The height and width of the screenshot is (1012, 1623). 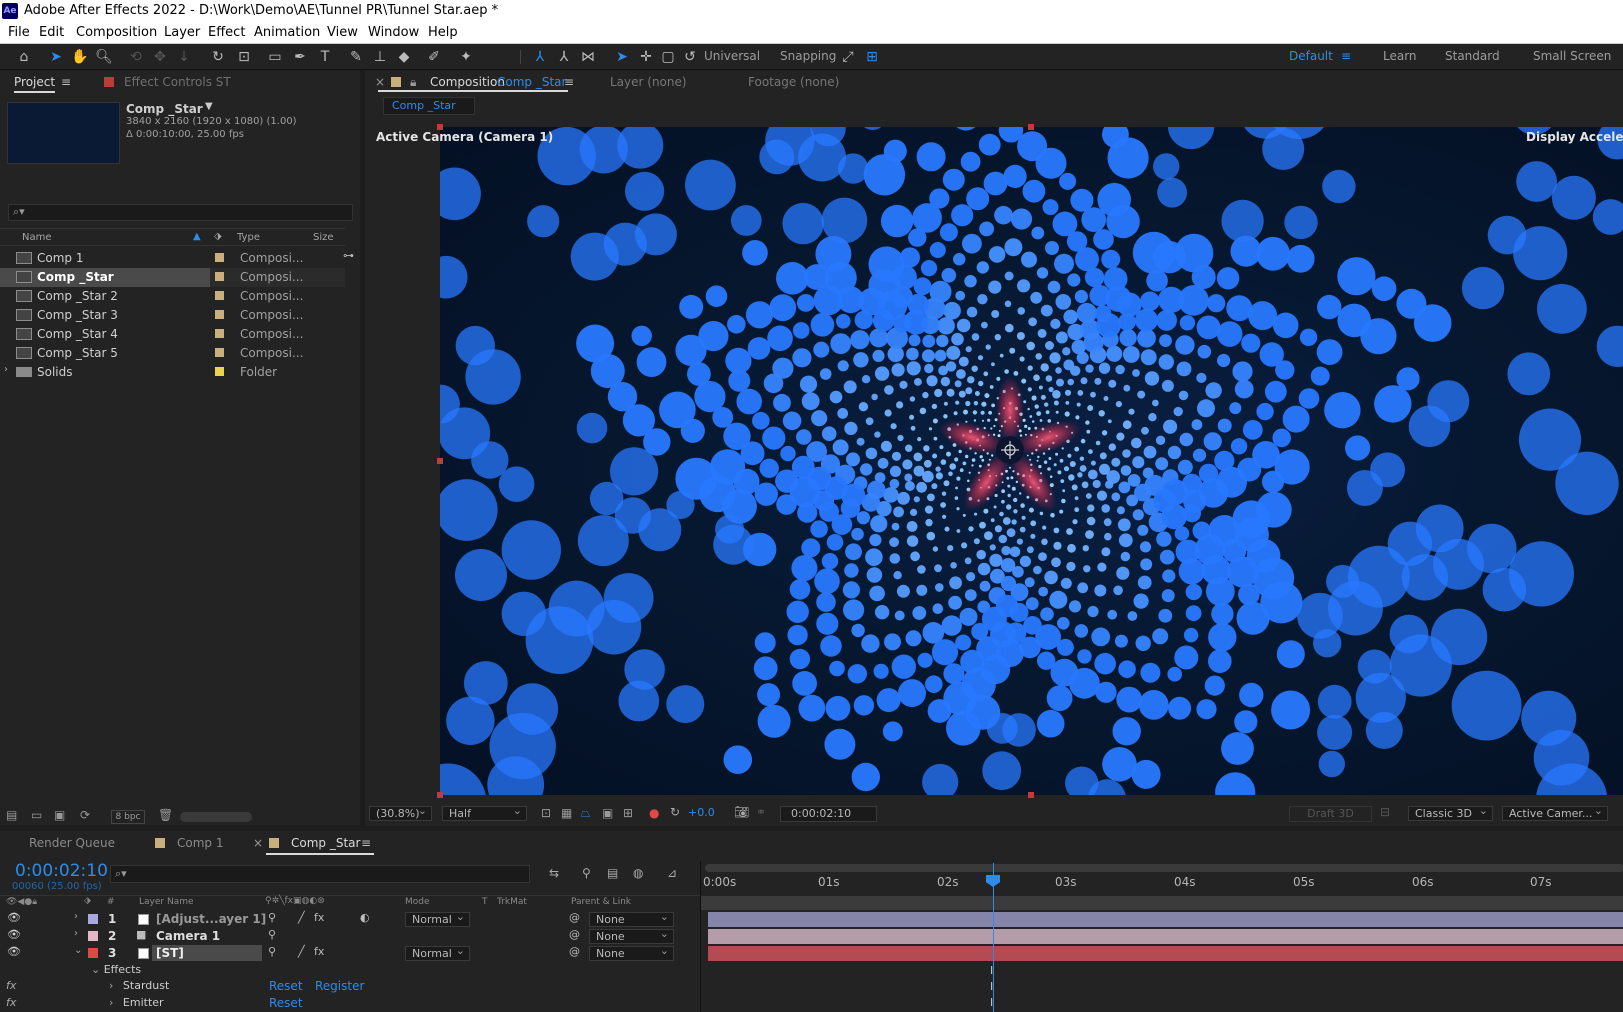 What do you see at coordinates (36, 815) in the screenshot?
I see `new-folder-icon: ▭` at bounding box center [36, 815].